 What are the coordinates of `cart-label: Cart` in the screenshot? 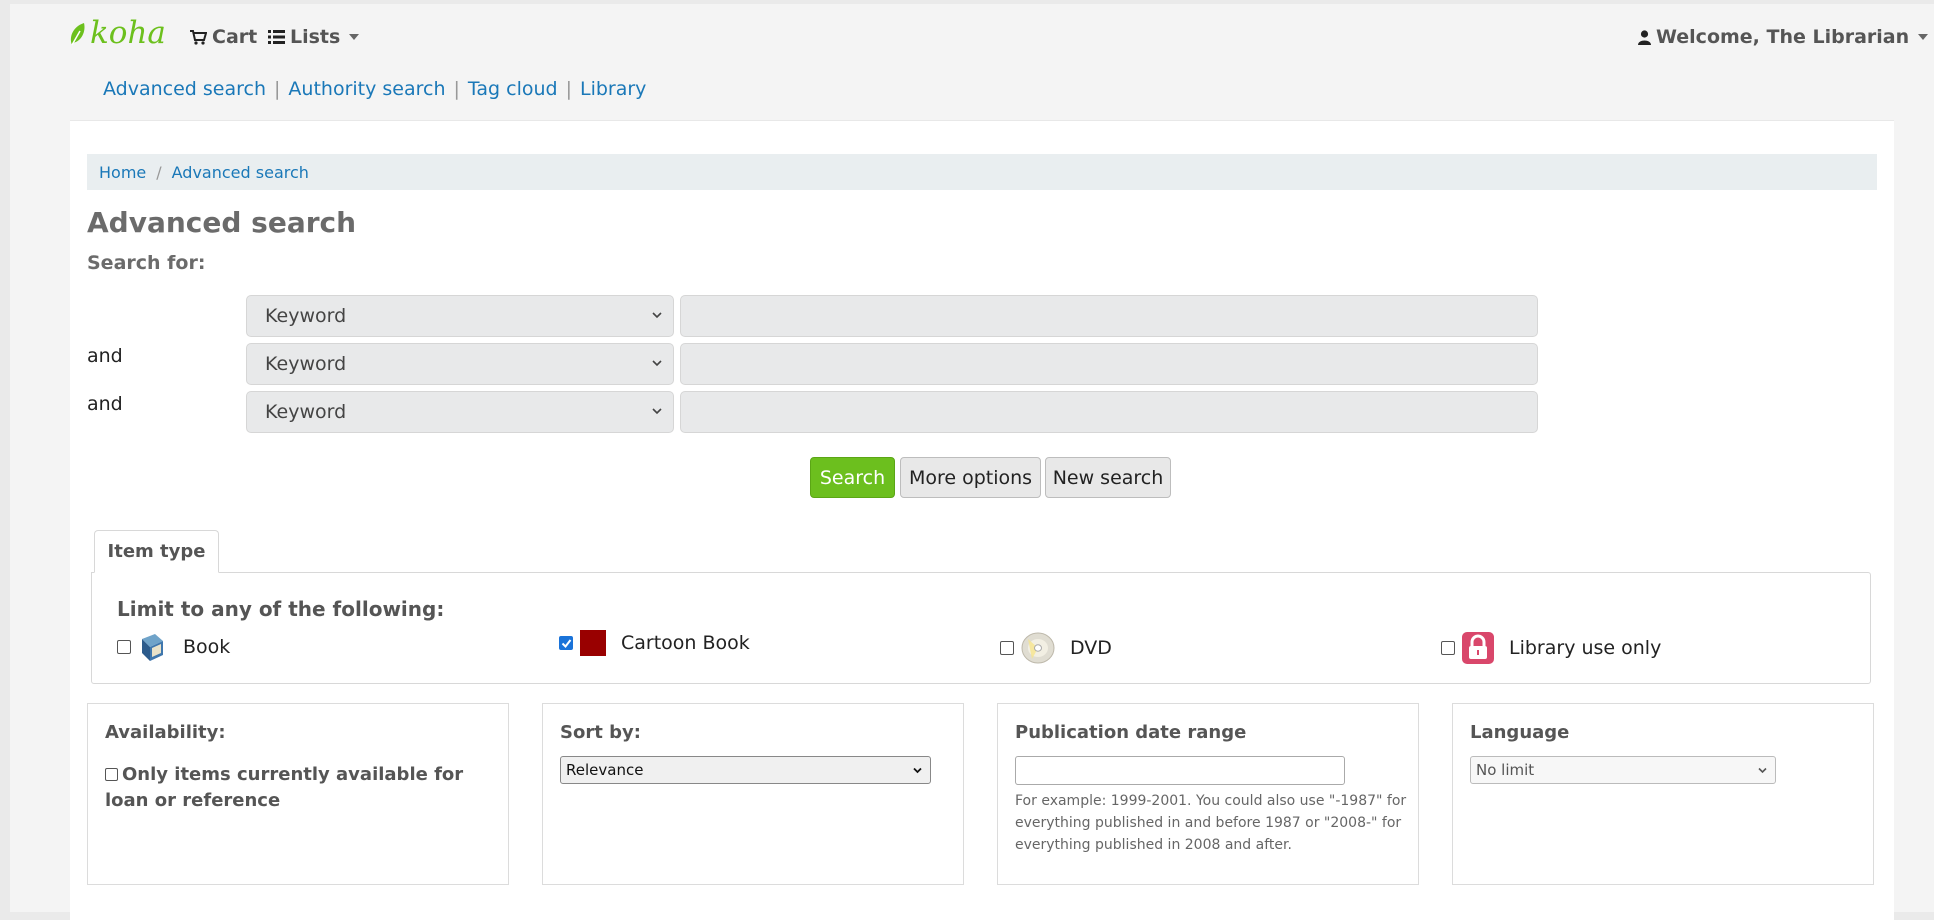 It's located at (235, 37).